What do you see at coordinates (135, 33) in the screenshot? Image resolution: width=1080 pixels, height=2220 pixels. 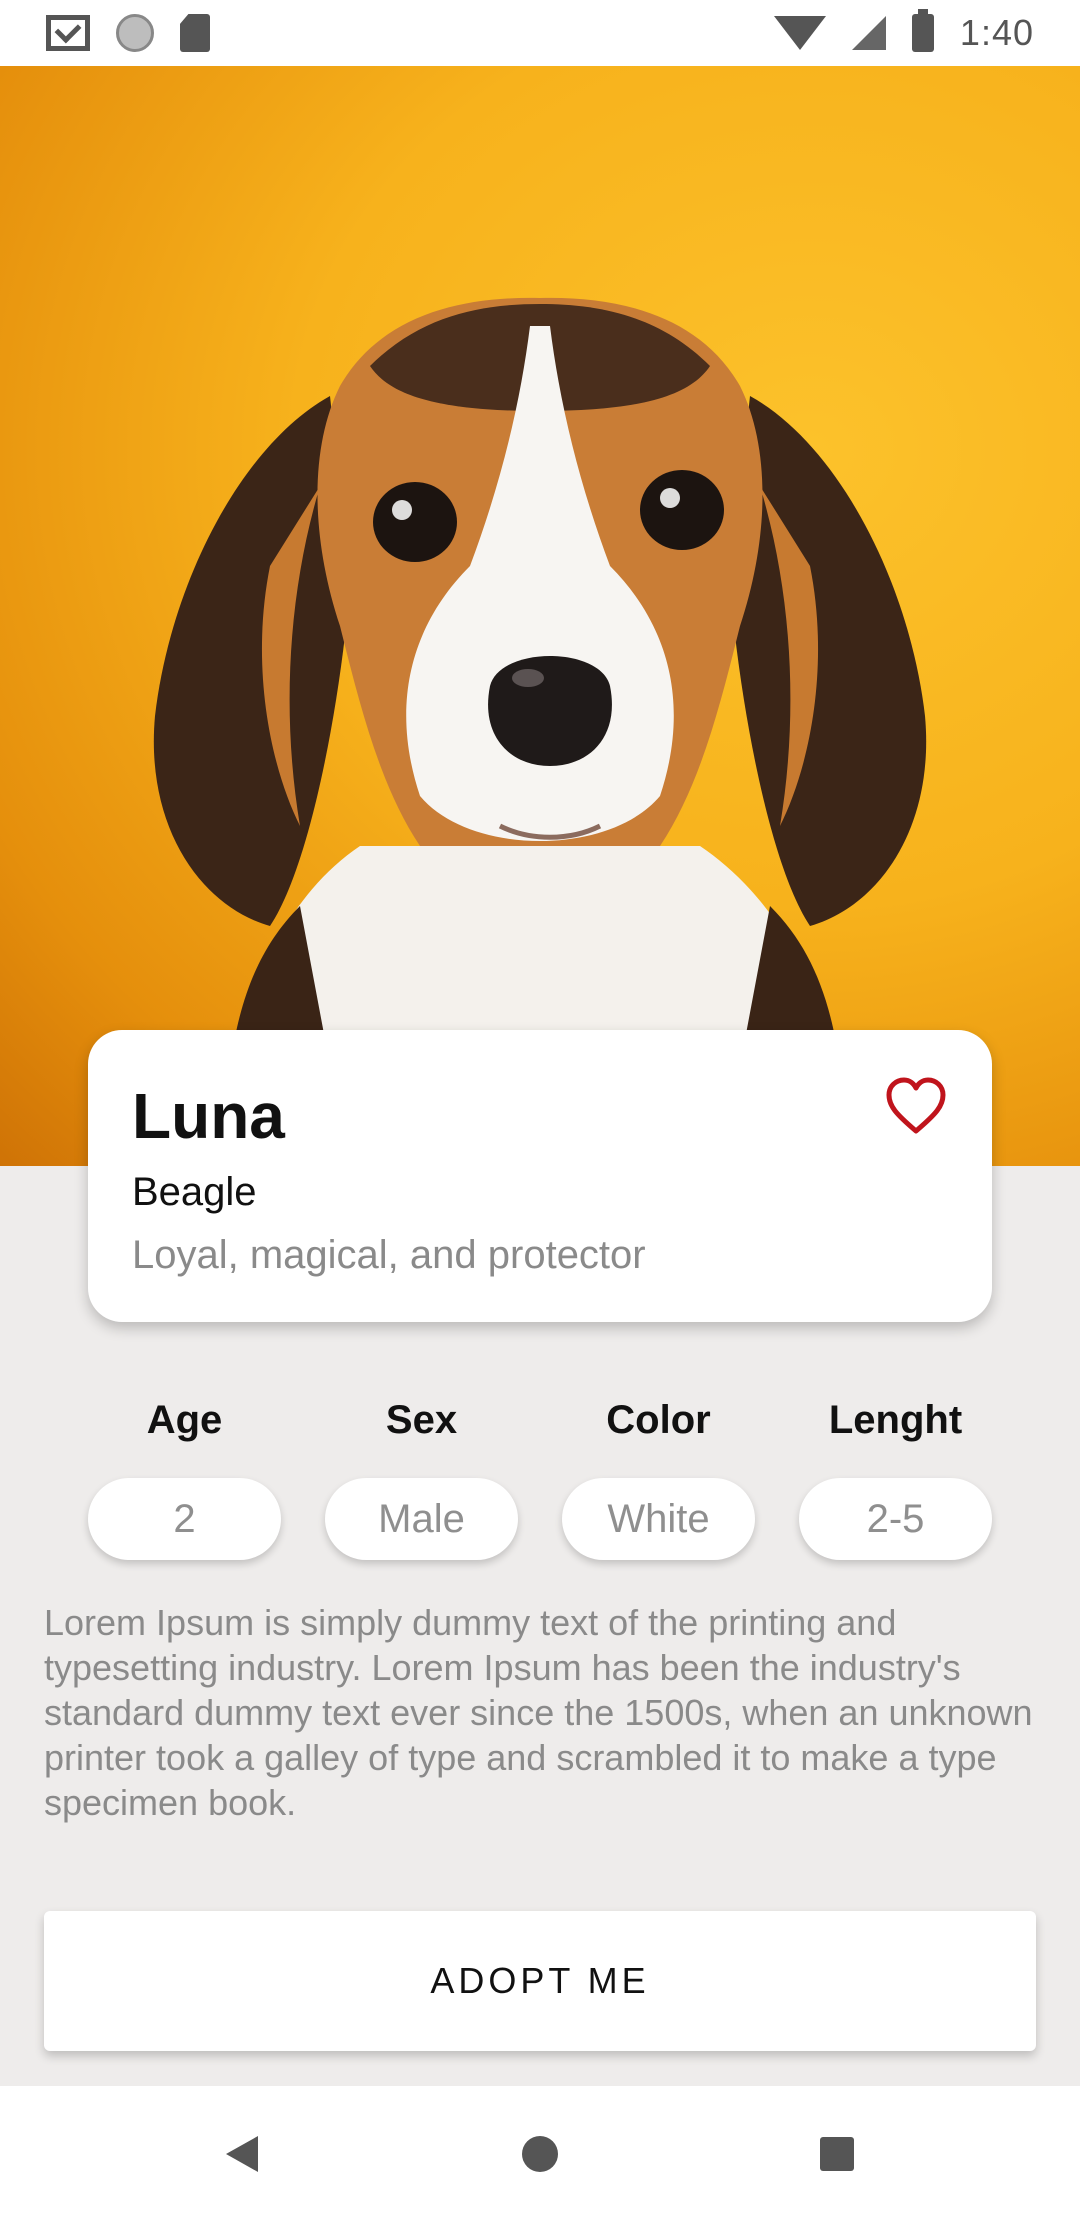 I see `sync-icon` at bounding box center [135, 33].